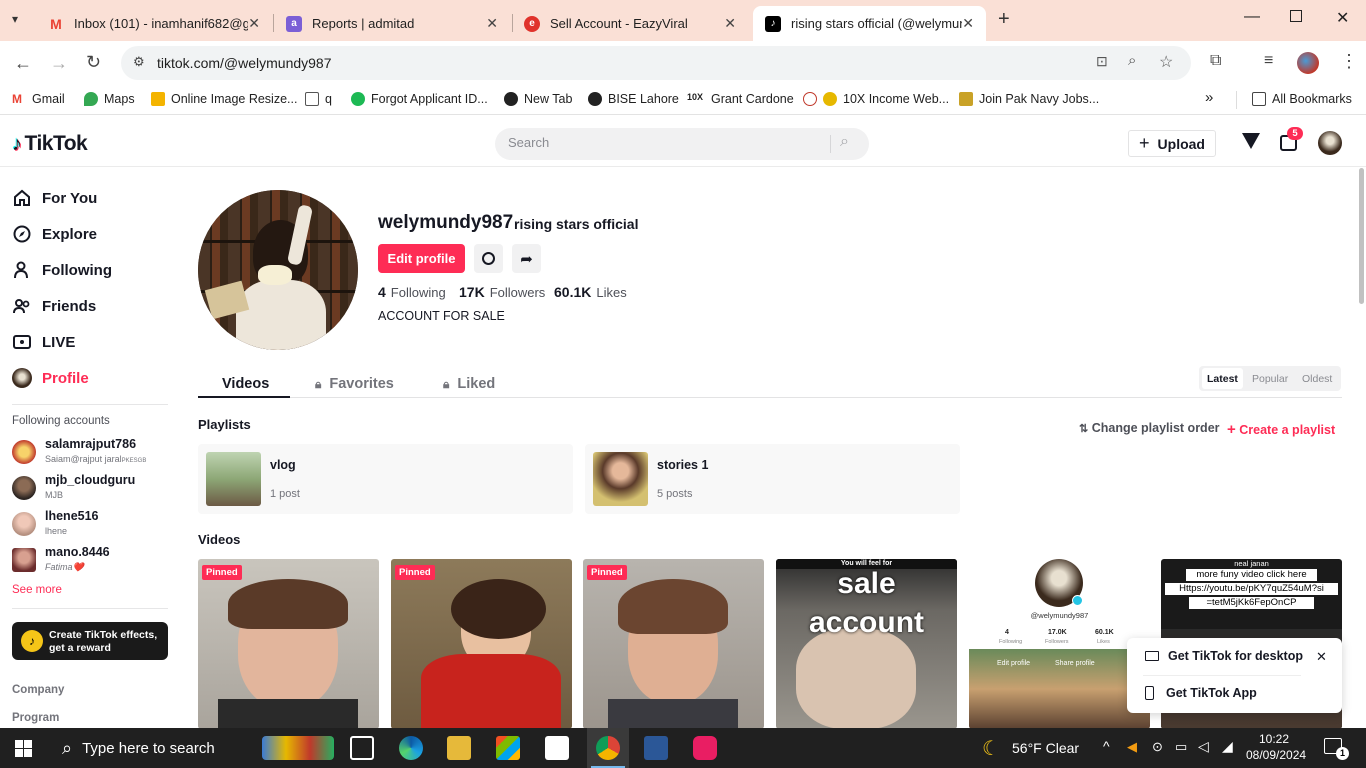 Image resolution: width=1366 pixels, height=768 pixels. Describe the element at coordinates (1166, 62) in the screenshot. I see `bookmark-star-icon: ☆` at that location.